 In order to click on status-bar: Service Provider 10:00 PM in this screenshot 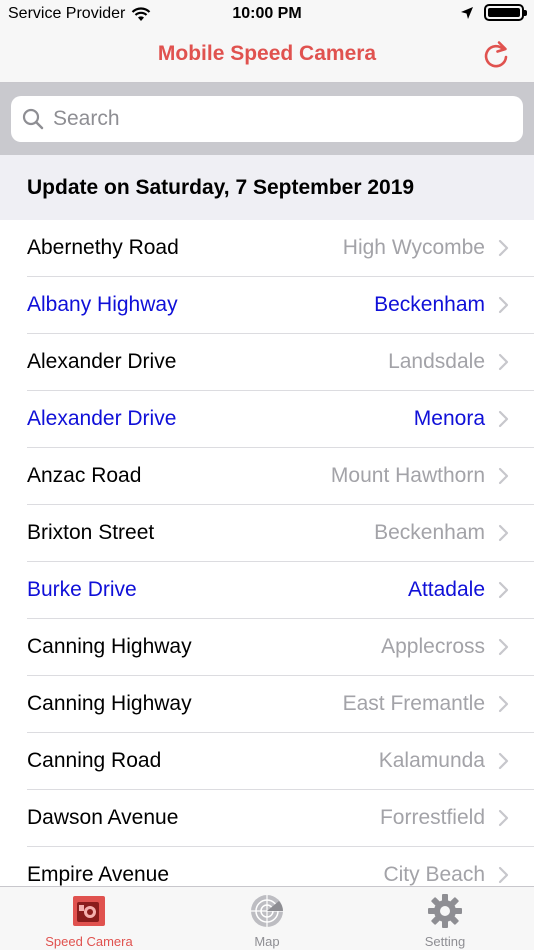, I will do `click(267, 14)`.